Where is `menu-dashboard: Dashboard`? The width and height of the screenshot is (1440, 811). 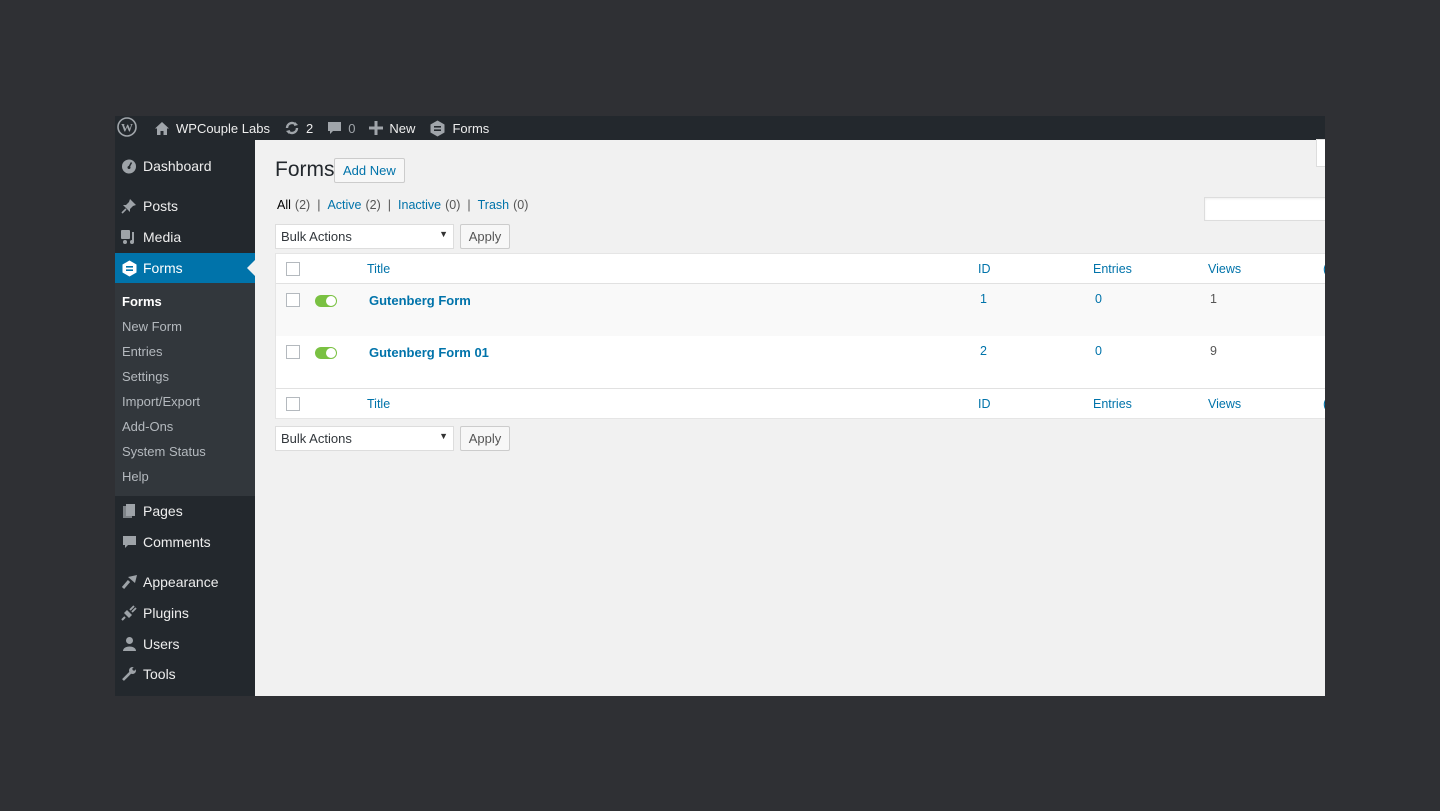 menu-dashboard: Dashboard is located at coordinates (185, 166).